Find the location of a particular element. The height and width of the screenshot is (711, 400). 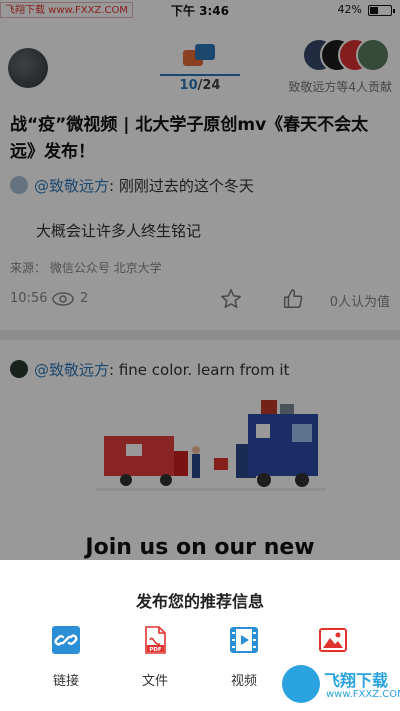

pdf-file-icon: PDF is located at coordinates (155, 640).